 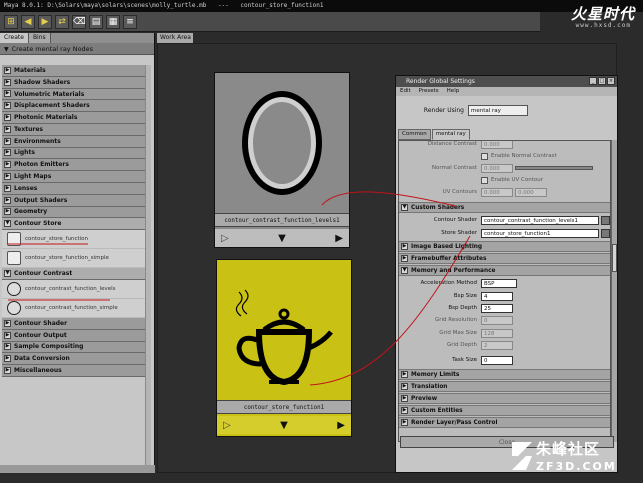 I want to click on store-shader-field: contour_store_function1, so click(x=540, y=233).